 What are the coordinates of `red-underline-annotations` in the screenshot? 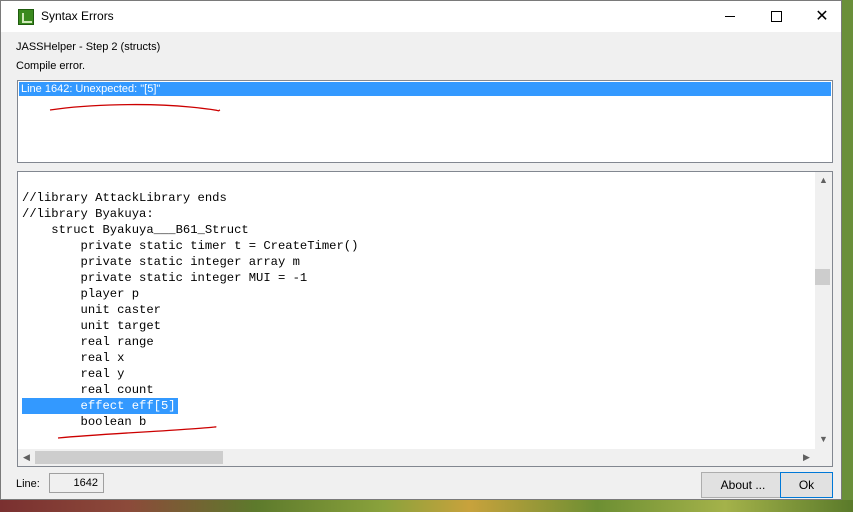 It's located at (135, 271).